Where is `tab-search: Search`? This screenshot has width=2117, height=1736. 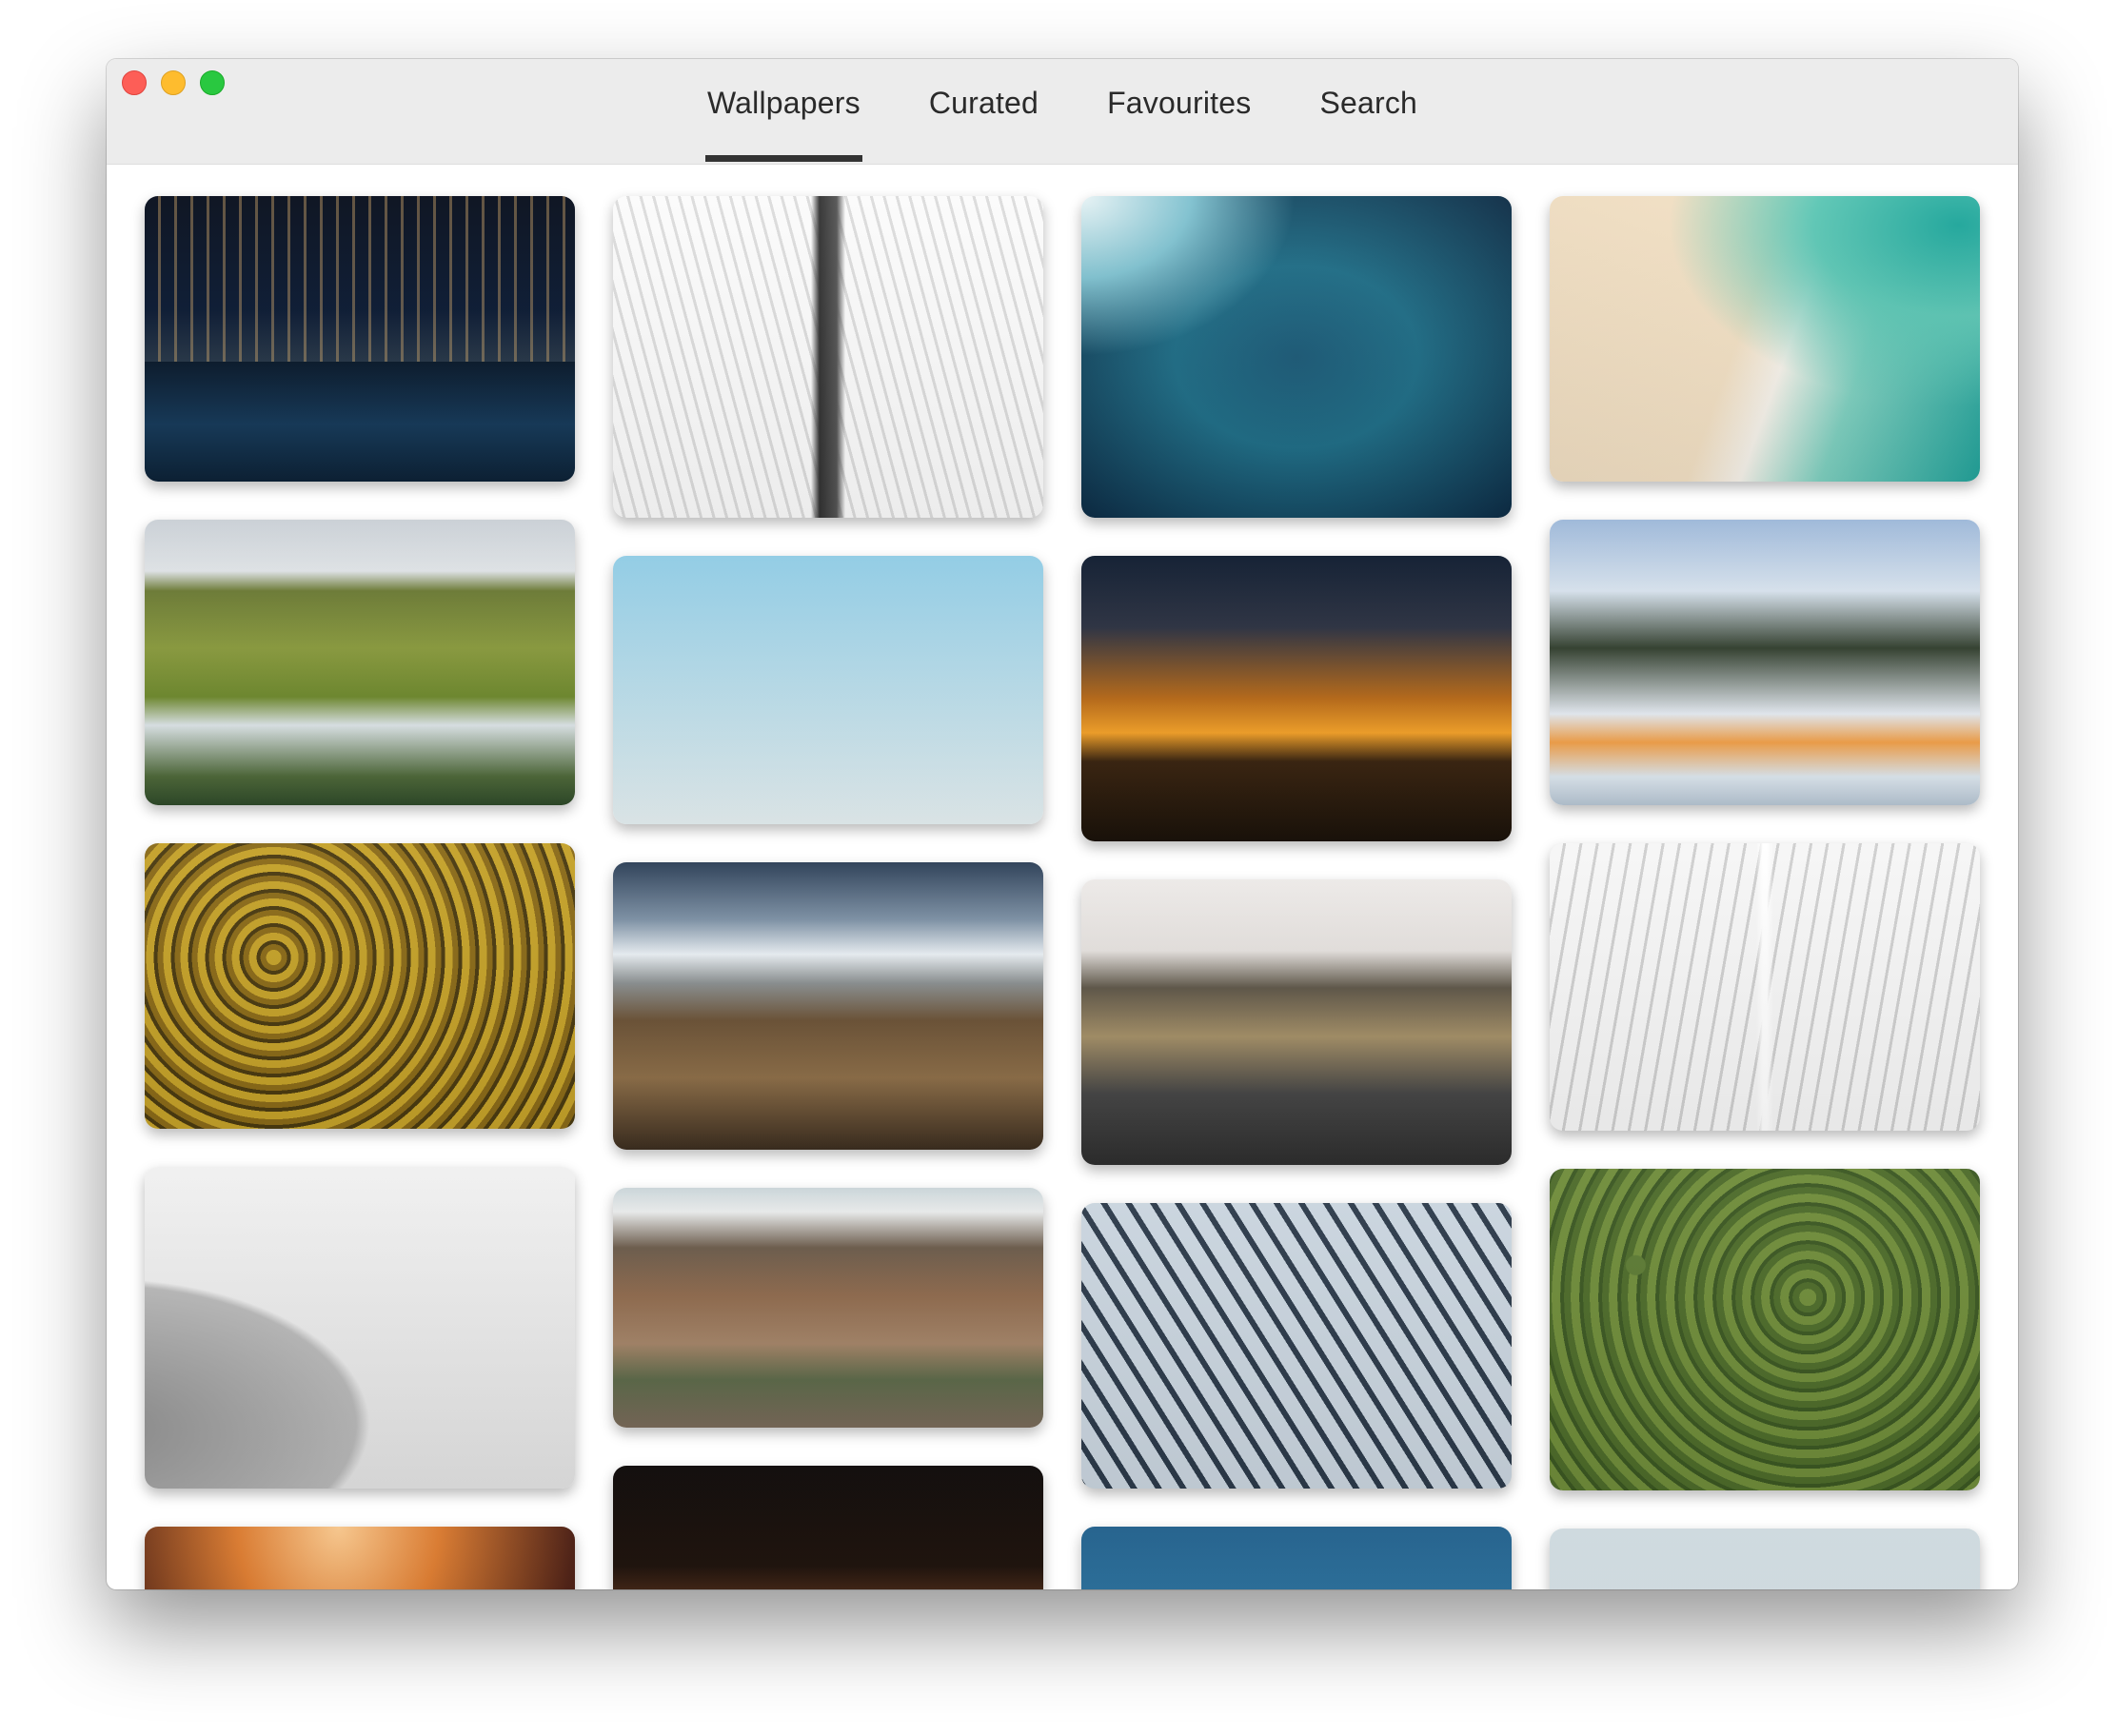
tab-search: Search is located at coordinates (1368, 111).